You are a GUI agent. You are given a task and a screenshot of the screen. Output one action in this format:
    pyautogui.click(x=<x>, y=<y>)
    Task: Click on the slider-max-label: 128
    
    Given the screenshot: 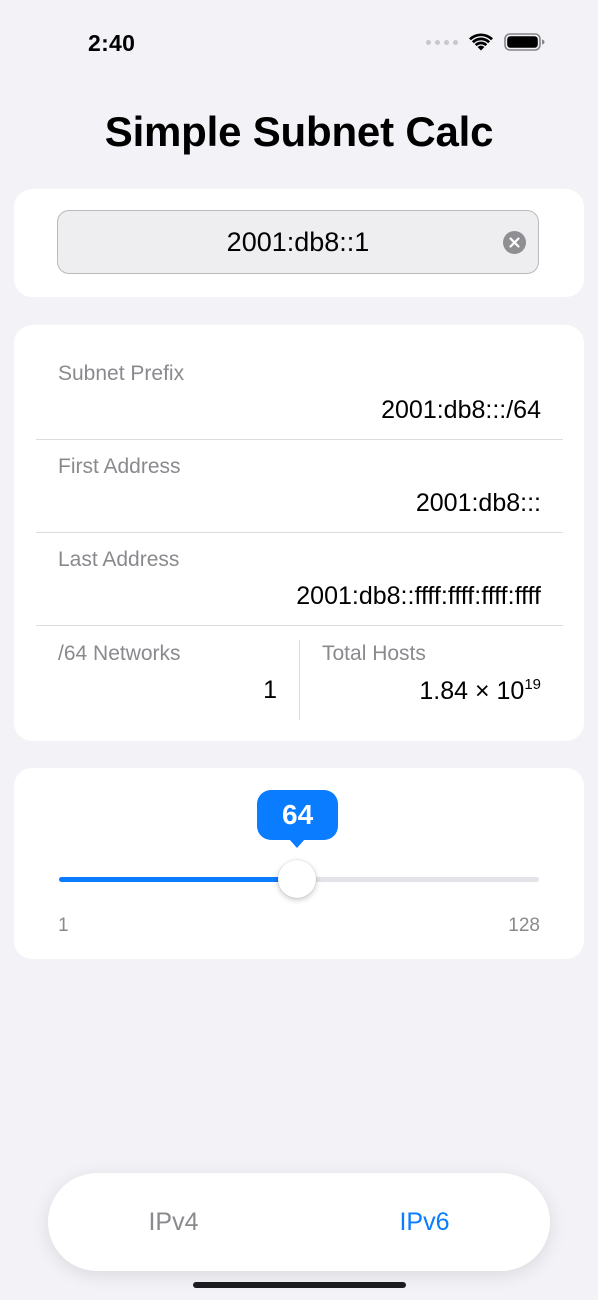 What is the action you would take?
    pyautogui.click(x=524, y=925)
    